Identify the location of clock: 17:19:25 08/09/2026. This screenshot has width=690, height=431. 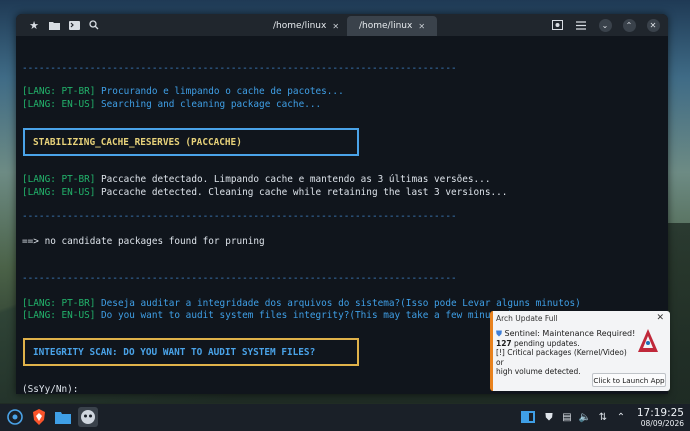
(660, 417).